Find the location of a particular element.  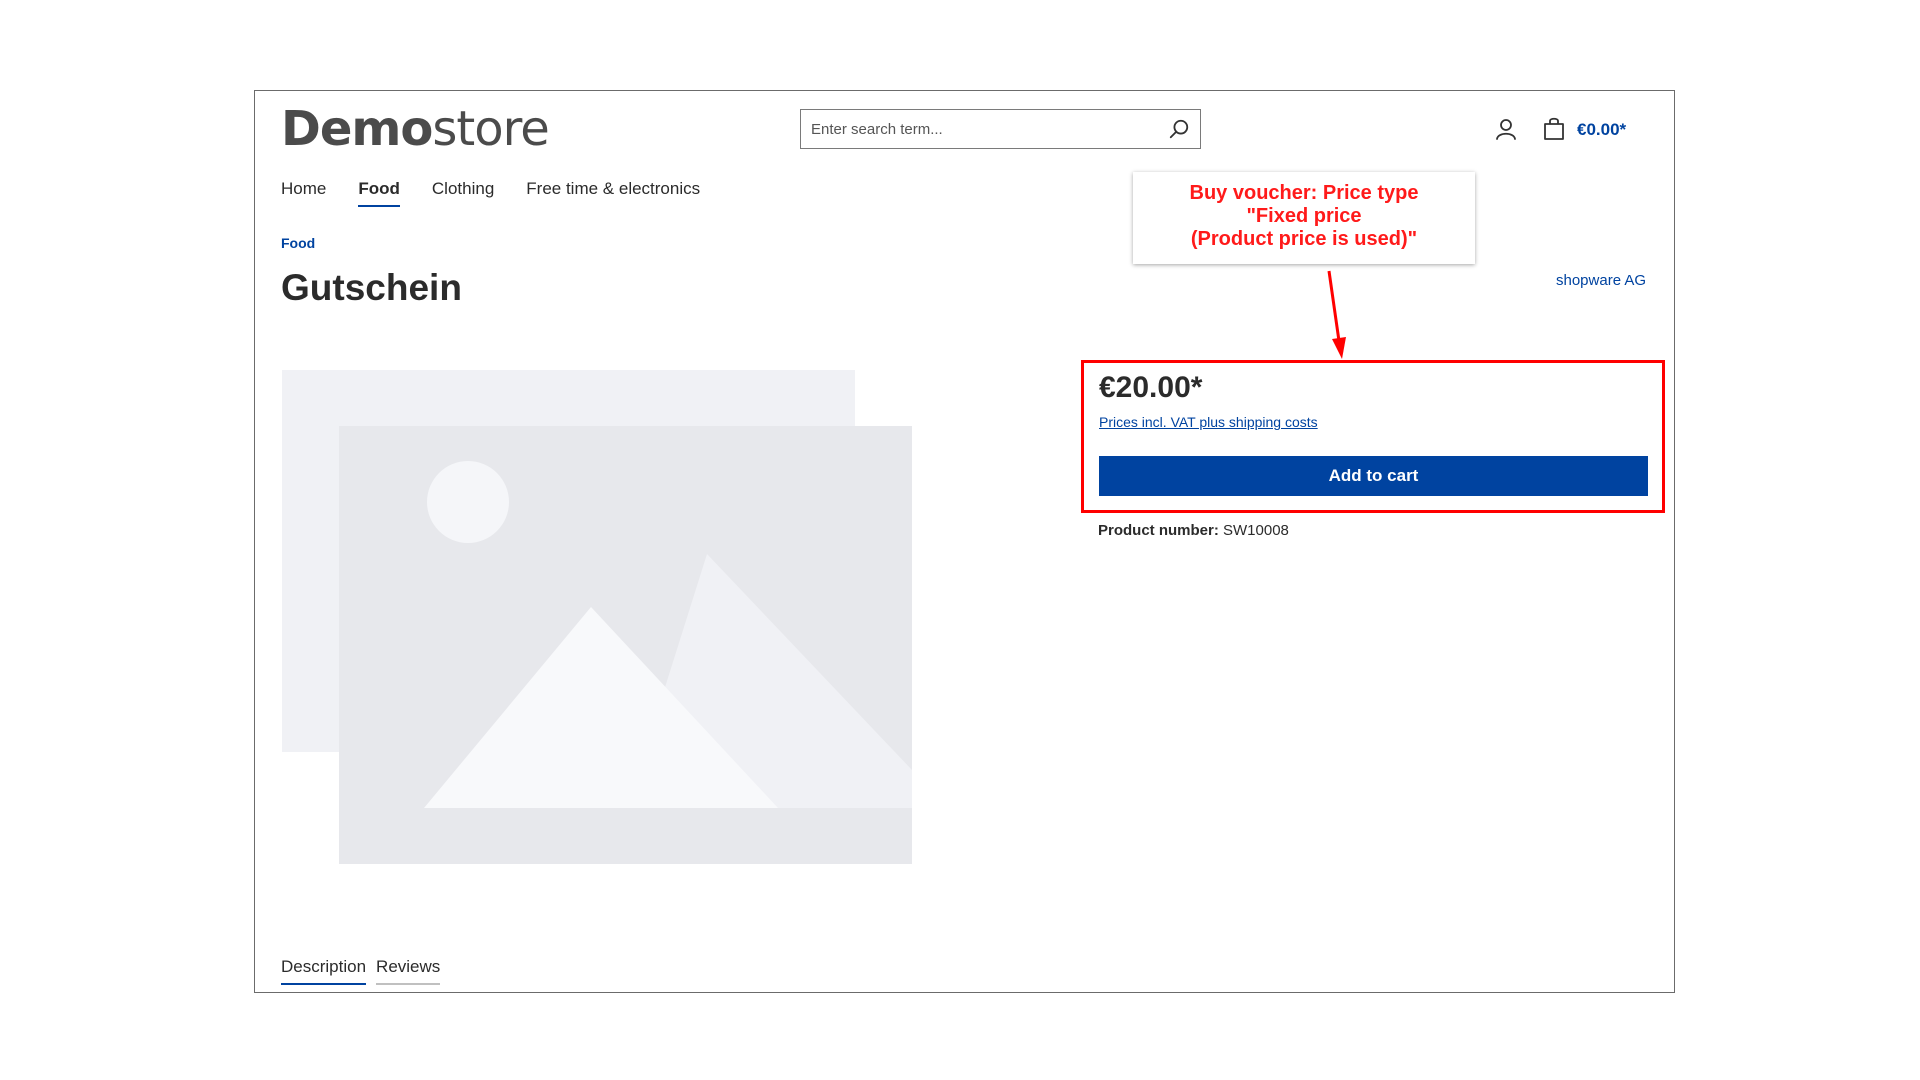

tab-description: Description is located at coordinates (324, 971).